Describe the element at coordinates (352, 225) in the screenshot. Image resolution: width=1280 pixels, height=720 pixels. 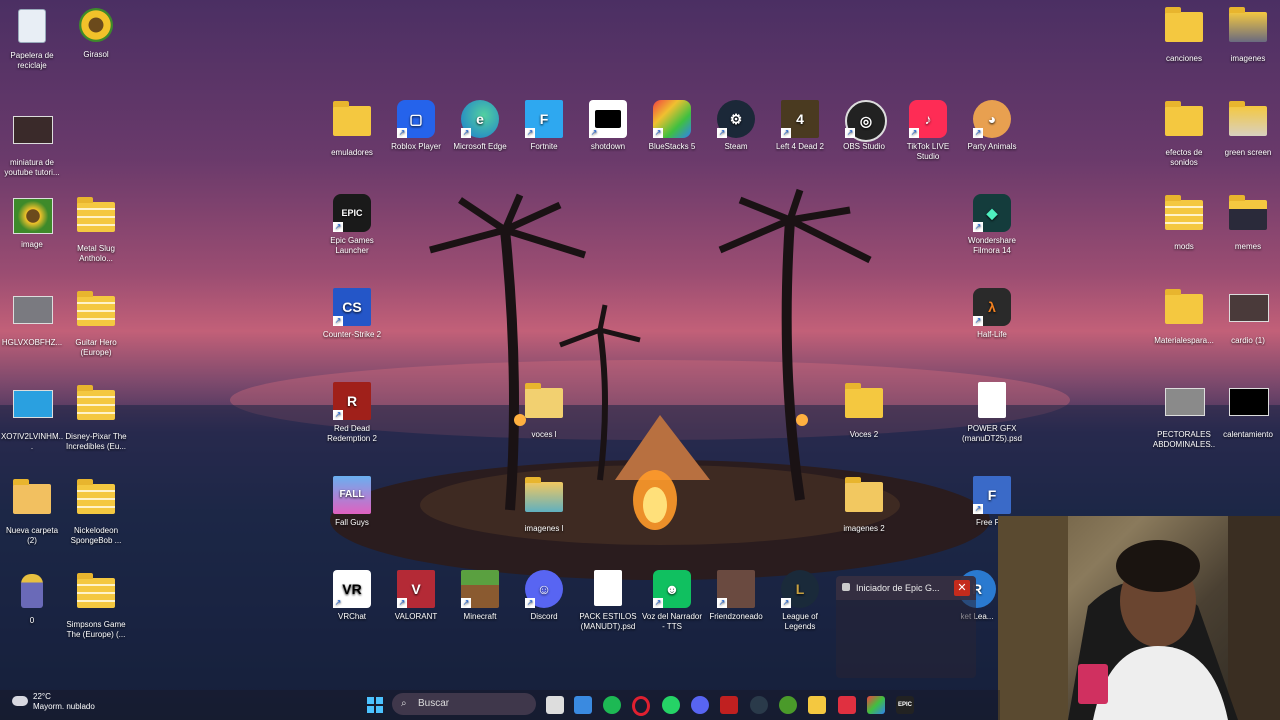
I see `desktop-icon-epic-games: EPIC ↗ Epic Games Launcher` at that location.